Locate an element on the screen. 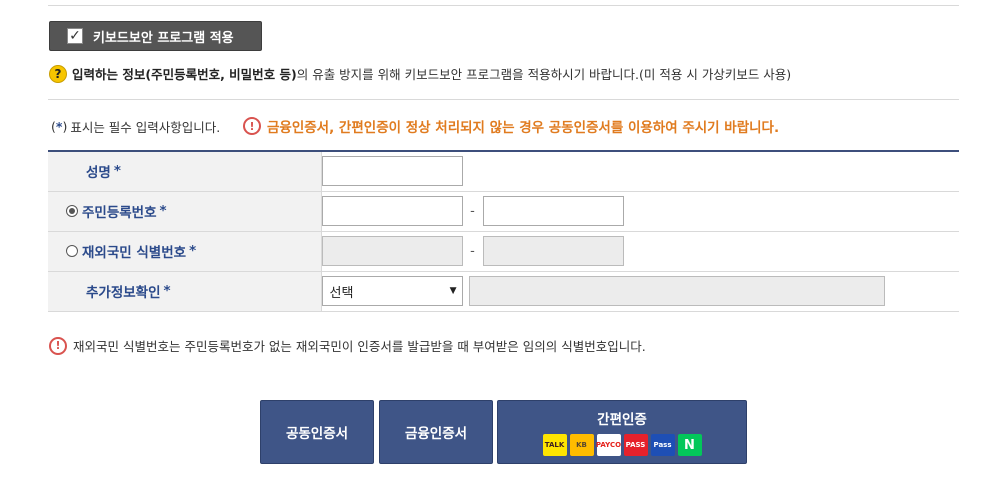  joint-cert-label: 공동인증서 is located at coordinates (317, 434).